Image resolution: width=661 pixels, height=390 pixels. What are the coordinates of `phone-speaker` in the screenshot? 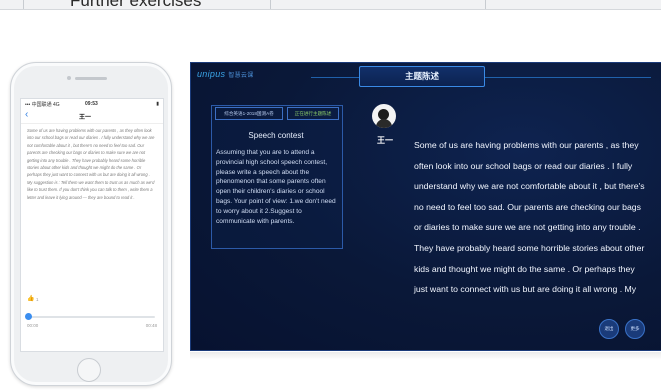 It's located at (91, 78).